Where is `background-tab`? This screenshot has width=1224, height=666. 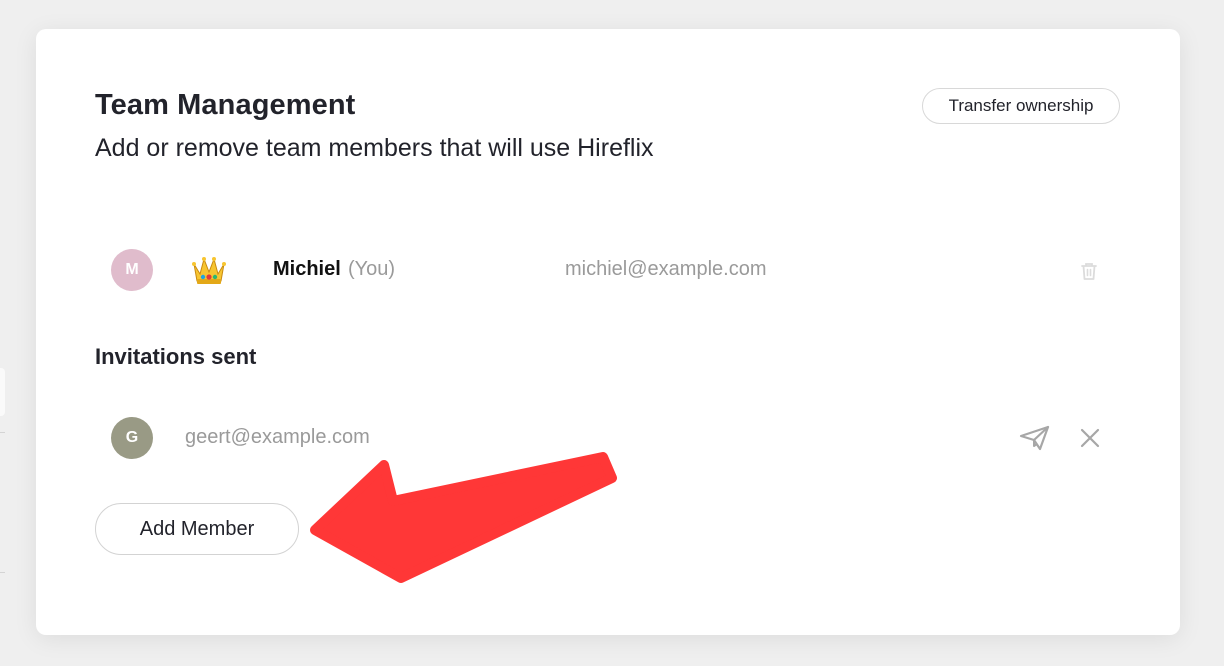
background-tab is located at coordinates (2, 392).